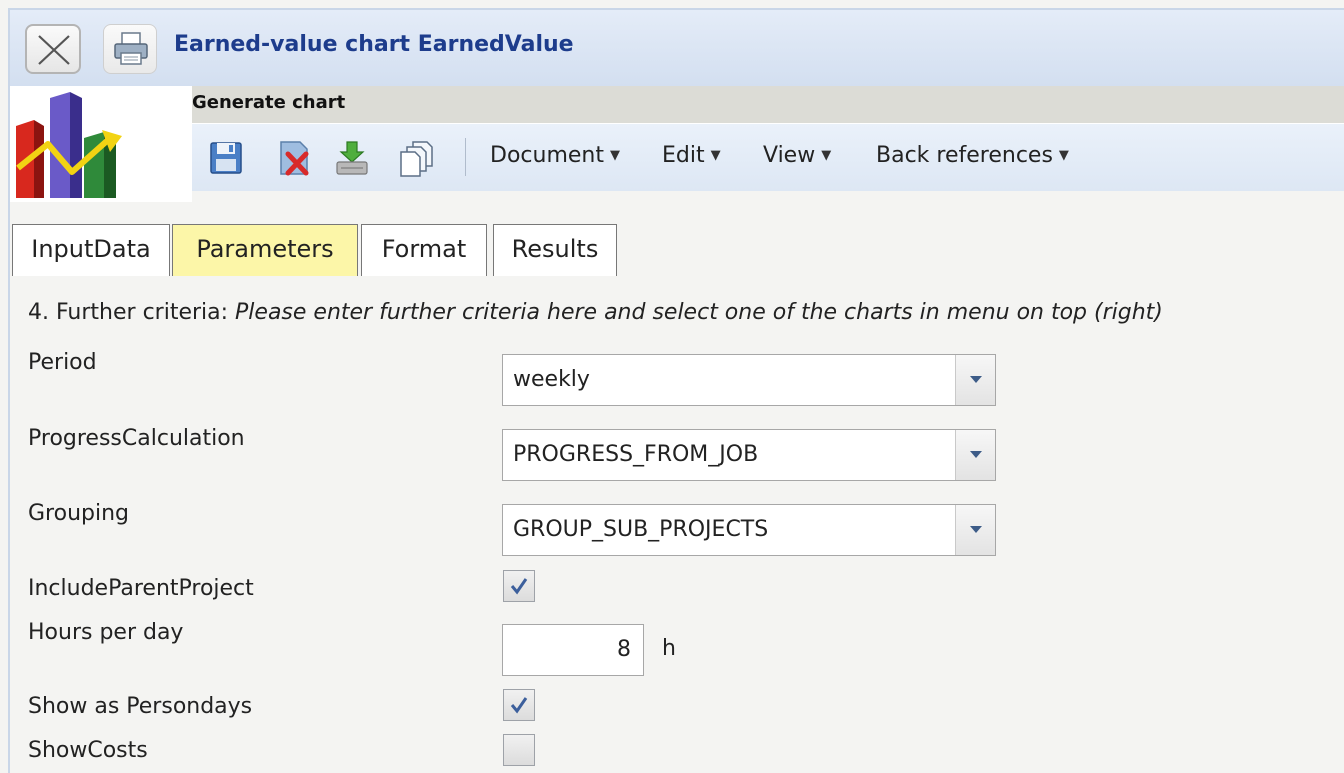 This screenshot has height=773, width=1344. Describe the element at coordinates (136, 438) in the screenshot. I see `progress-calculation-label: ProgressCalculation` at that location.